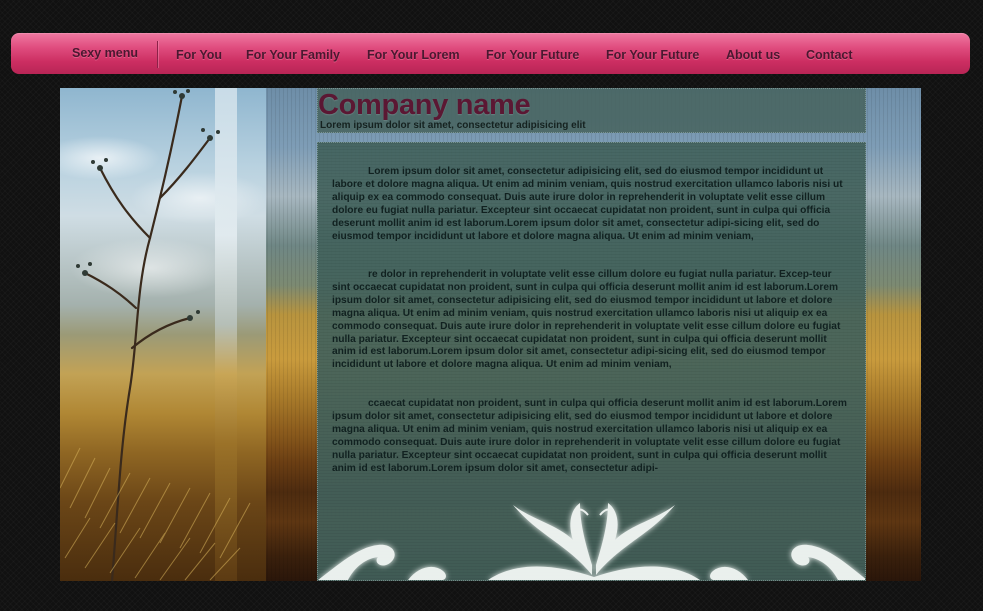 This screenshot has height=611, width=983. Describe the element at coordinates (157, 54) in the screenshot. I see `nav-divider` at that location.